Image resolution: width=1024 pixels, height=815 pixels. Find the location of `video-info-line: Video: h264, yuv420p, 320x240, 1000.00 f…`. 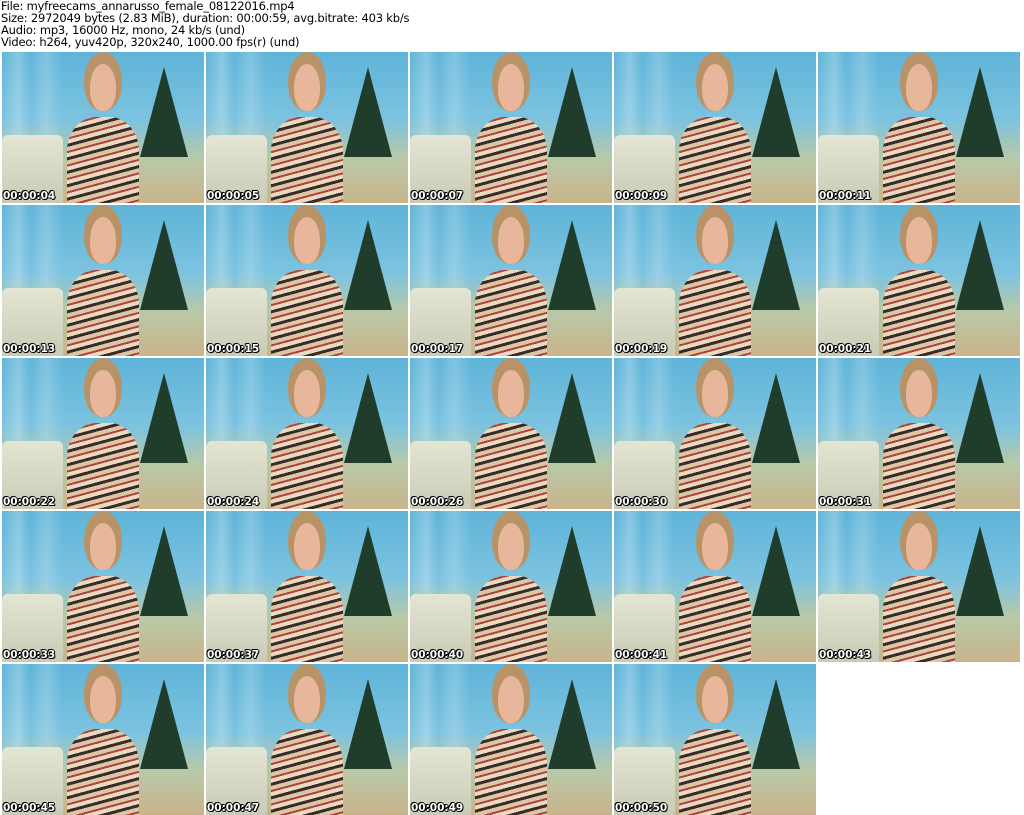

video-info-line: Video: h264, yuv420p, 320x240, 1000.00 f… is located at coordinates (150, 42).